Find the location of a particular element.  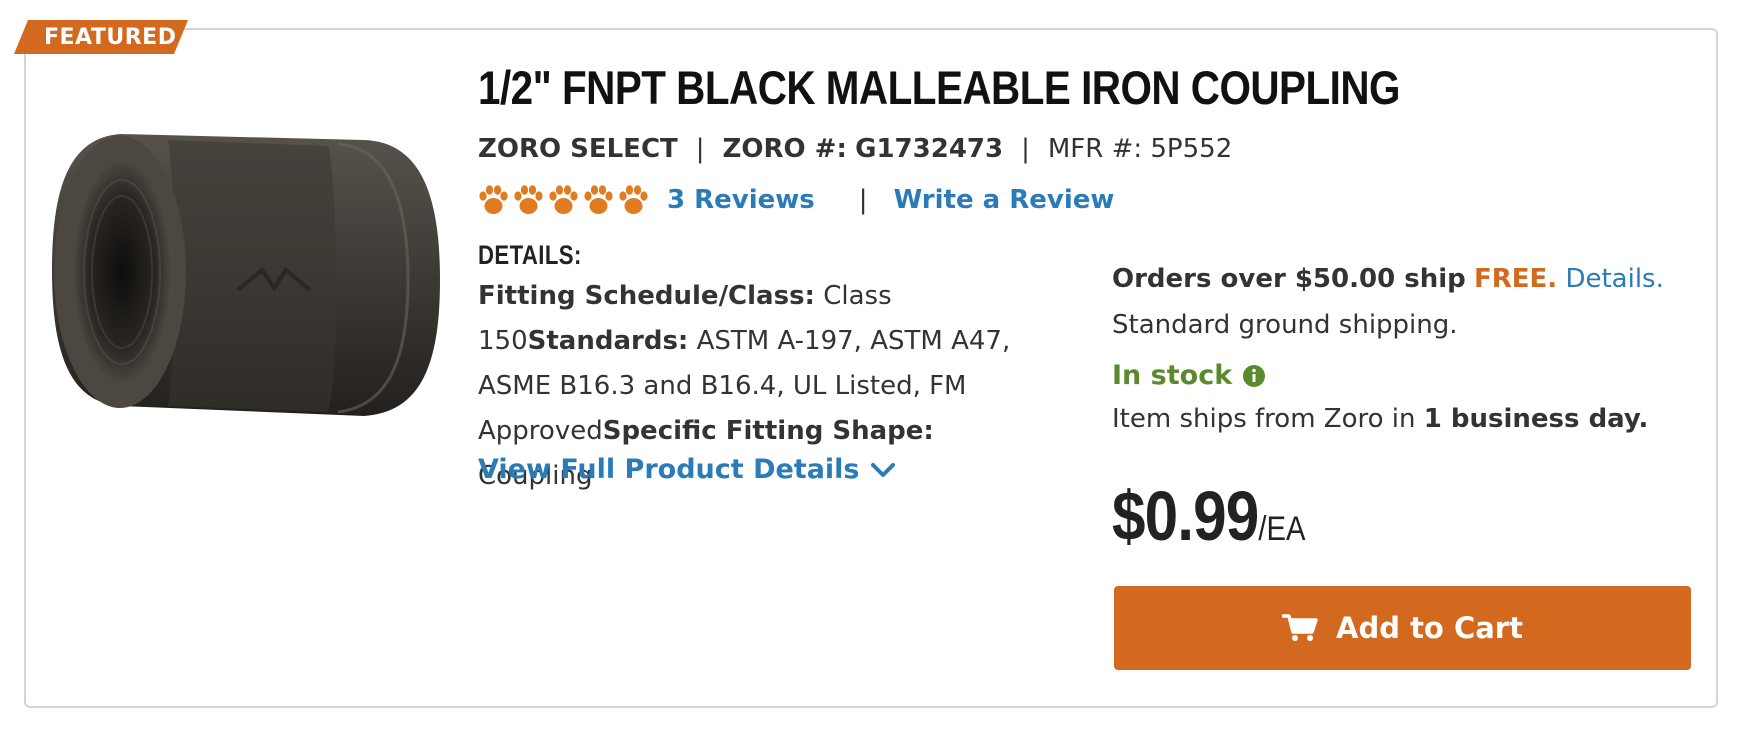

details-heading: DETAILS: is located at coordinates (530, 255).